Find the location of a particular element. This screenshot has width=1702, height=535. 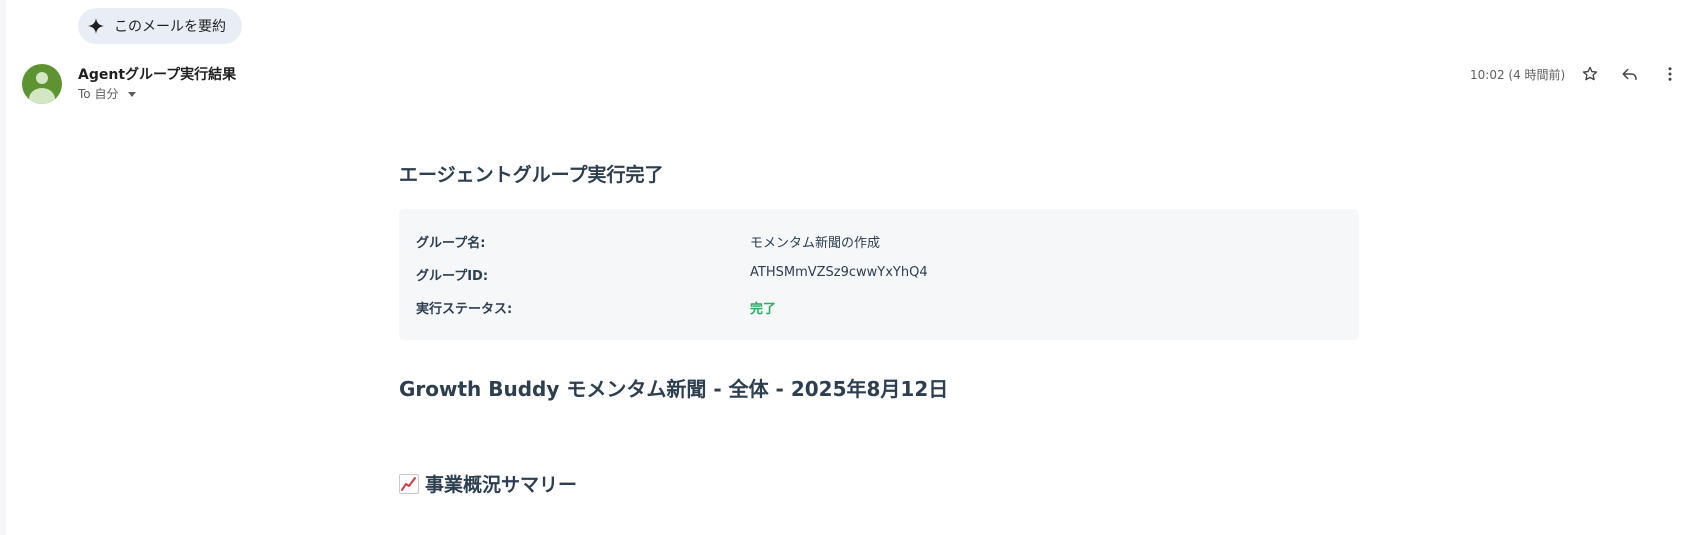

star-button is located at coordinates (1590, 74).